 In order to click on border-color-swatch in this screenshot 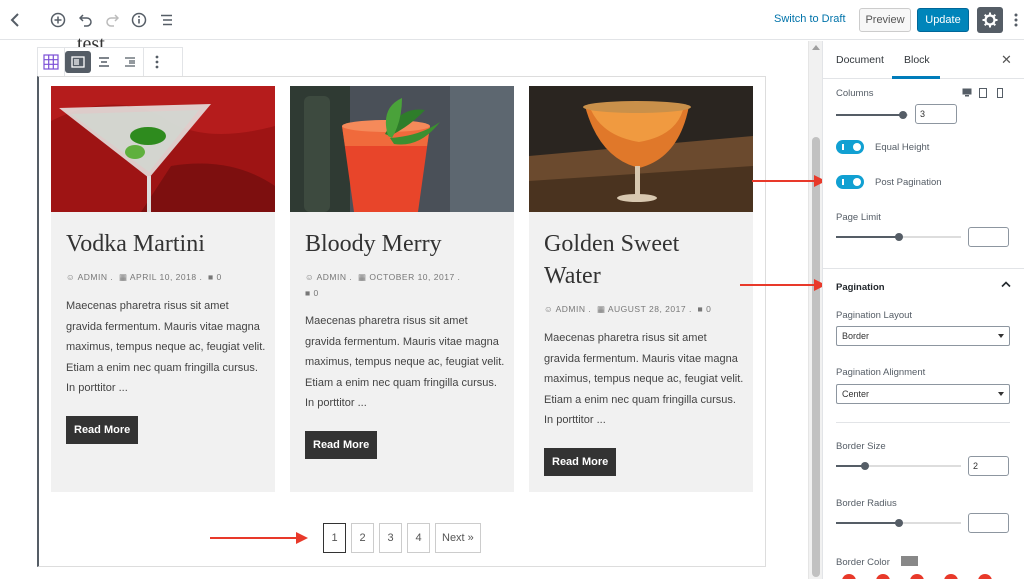, I will do `click(909, 561)`.